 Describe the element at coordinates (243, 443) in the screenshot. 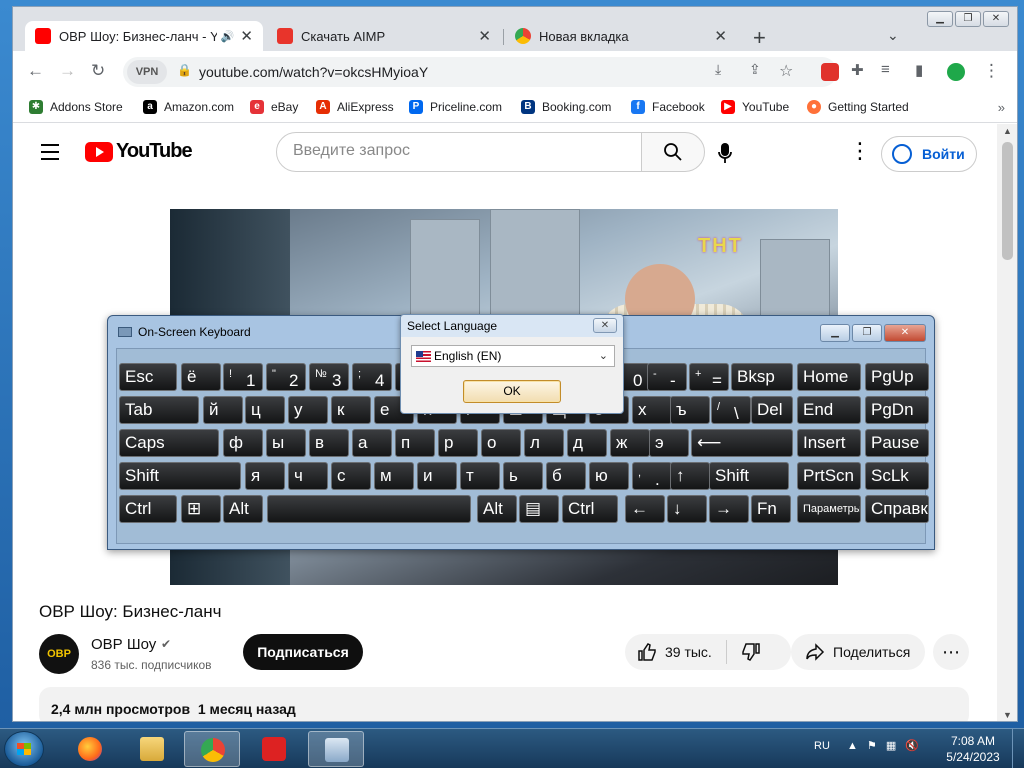

I see `osk-key: ф` at that location.